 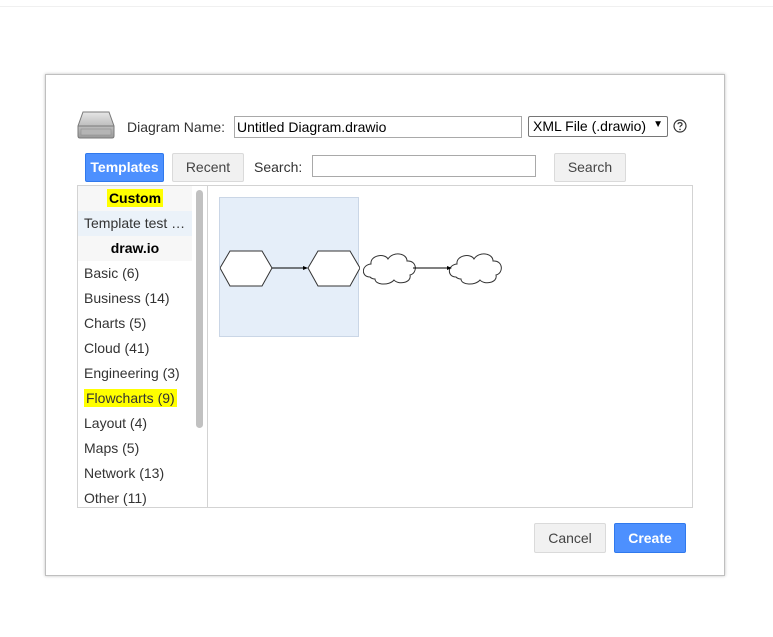 What do you see at coordinates (176, 127) in the screenshot?
I see `diagram-name-label: Diagram Name:` at bounding box center [176, 127].